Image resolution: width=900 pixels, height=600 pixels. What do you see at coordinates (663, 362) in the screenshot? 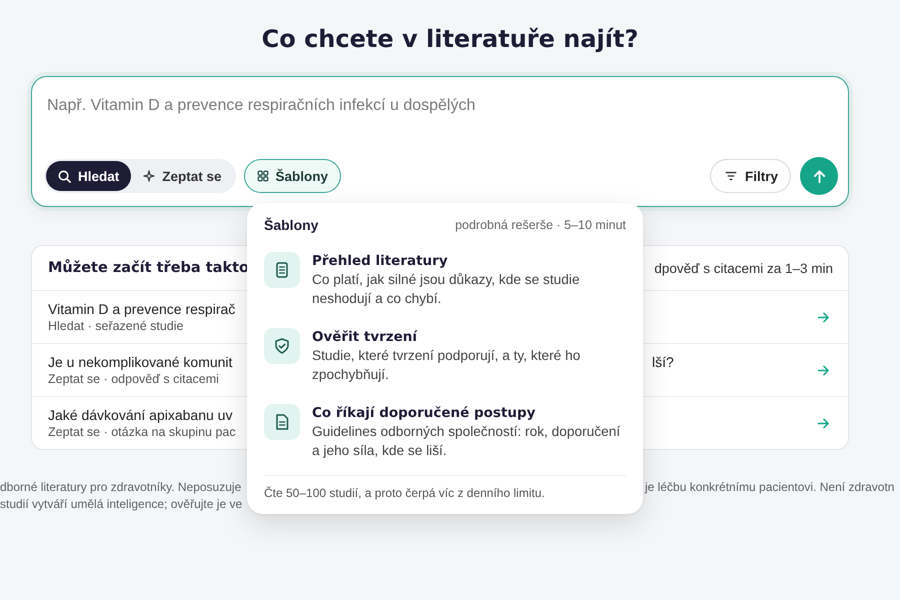
I see `suggestion-title-end: lší?` at bounding box center [663, 362].